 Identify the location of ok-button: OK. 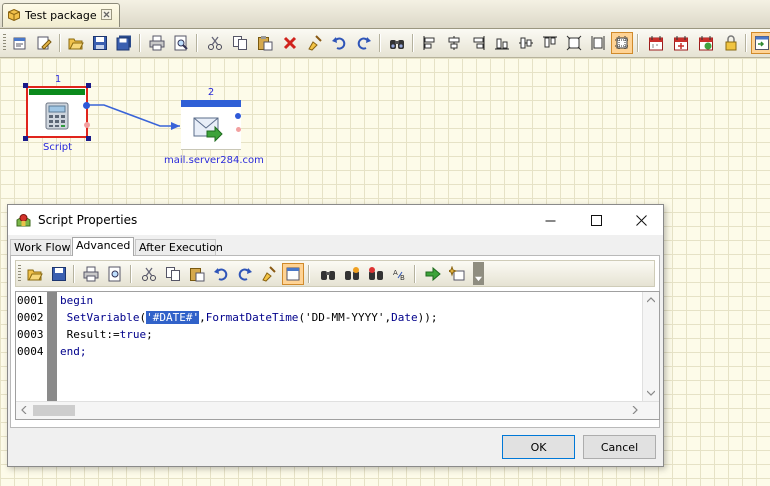
(538, 447).